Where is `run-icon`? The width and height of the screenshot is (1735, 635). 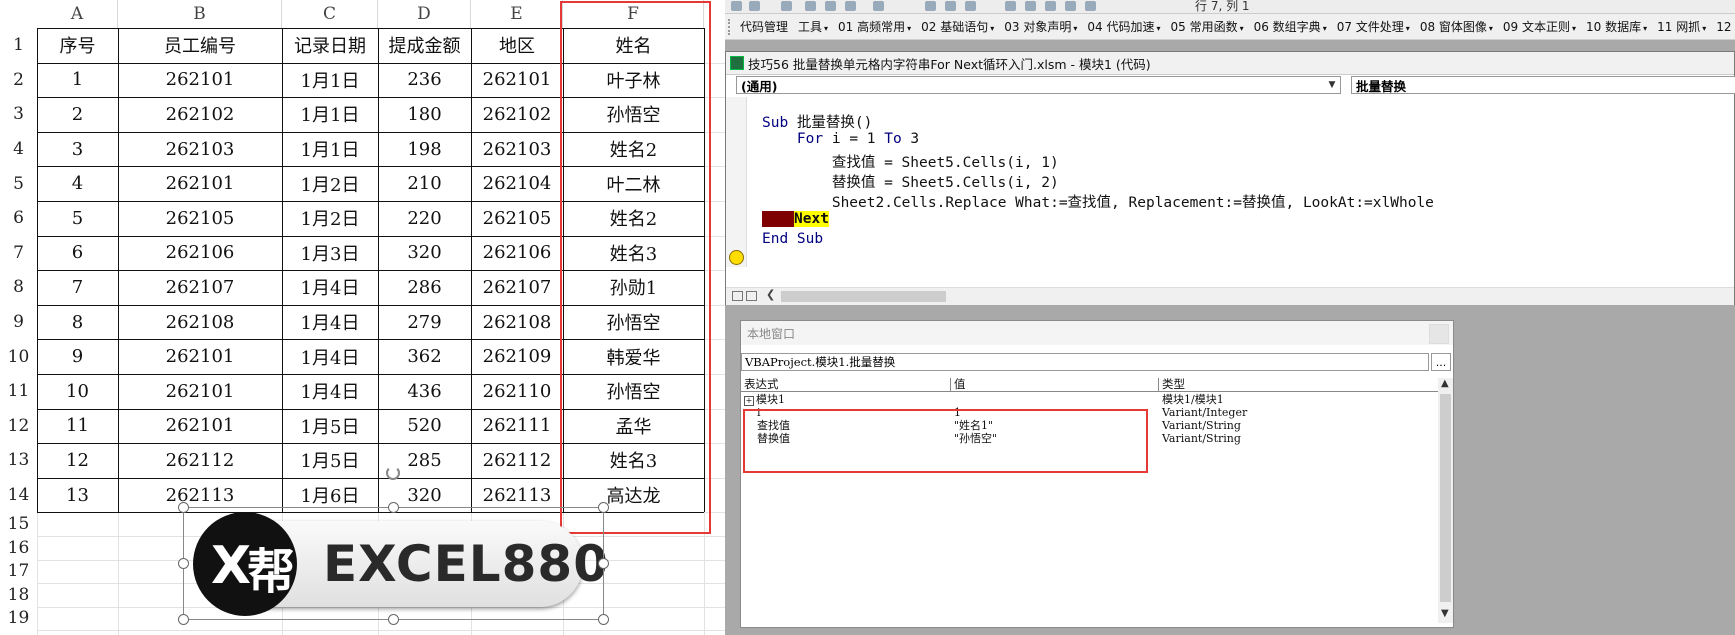 run-icon is located at coordinates (930, 6).